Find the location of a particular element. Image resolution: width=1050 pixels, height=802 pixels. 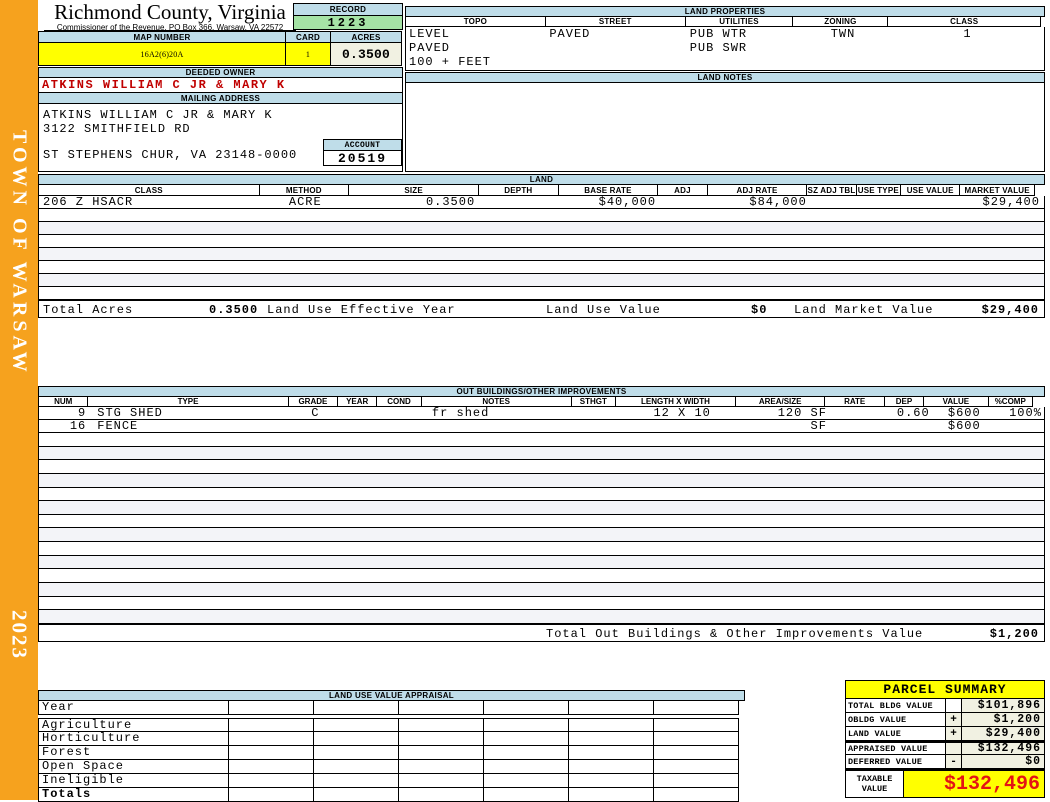

ps-total-bldg-op is located at coordinates (954, 705).